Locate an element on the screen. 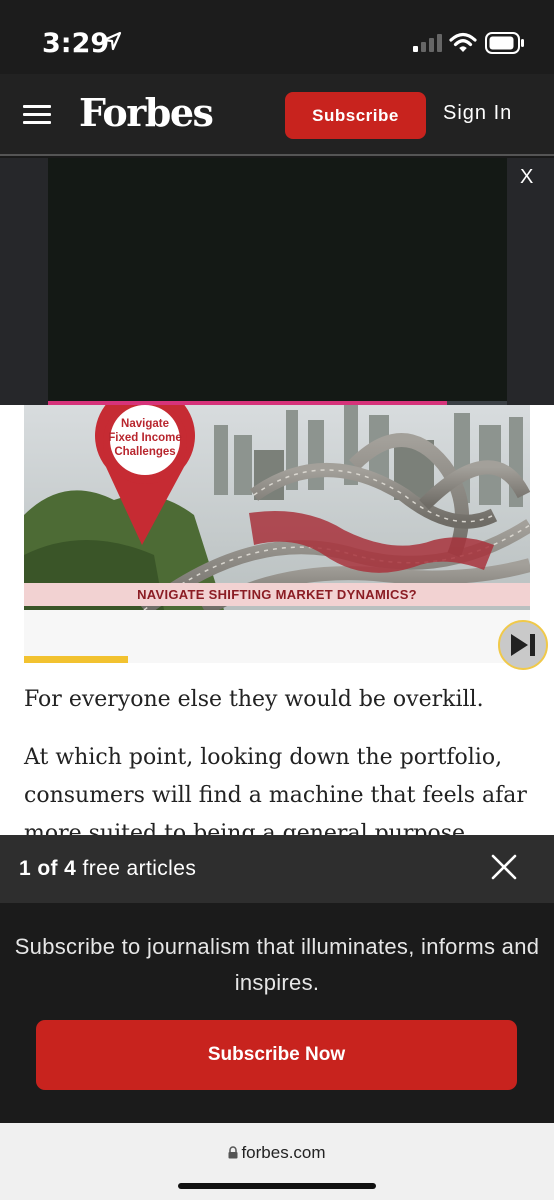 This screenshot has height=1200, width=554. cellular-signal-icon is located at coordinates (428, 45).